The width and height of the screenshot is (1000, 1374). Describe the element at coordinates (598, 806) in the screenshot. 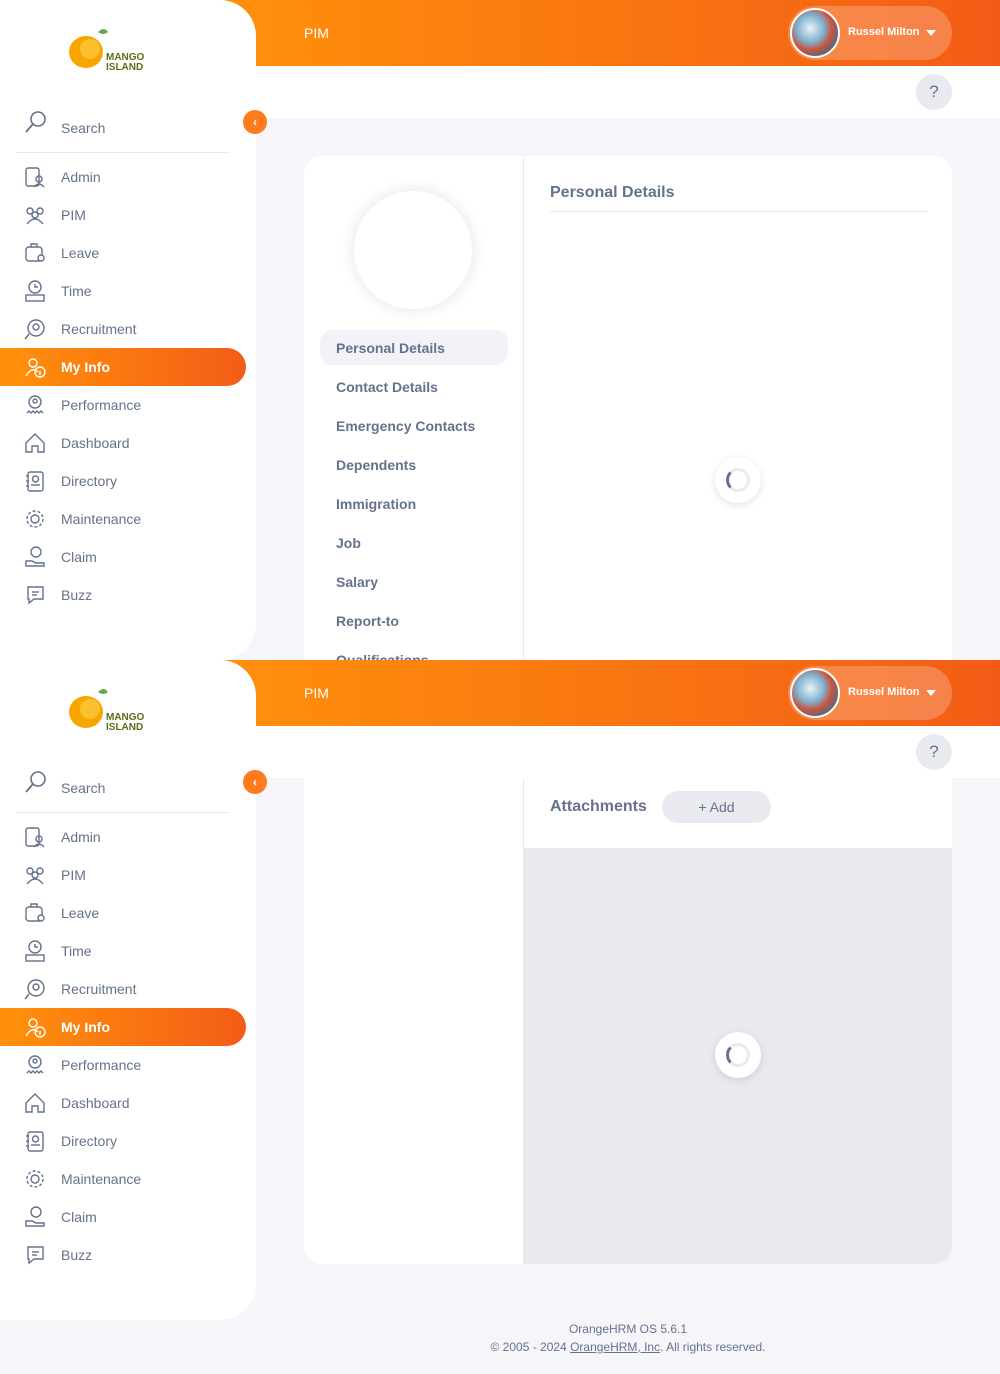

I see `attachments-title: Attachments` at that location.